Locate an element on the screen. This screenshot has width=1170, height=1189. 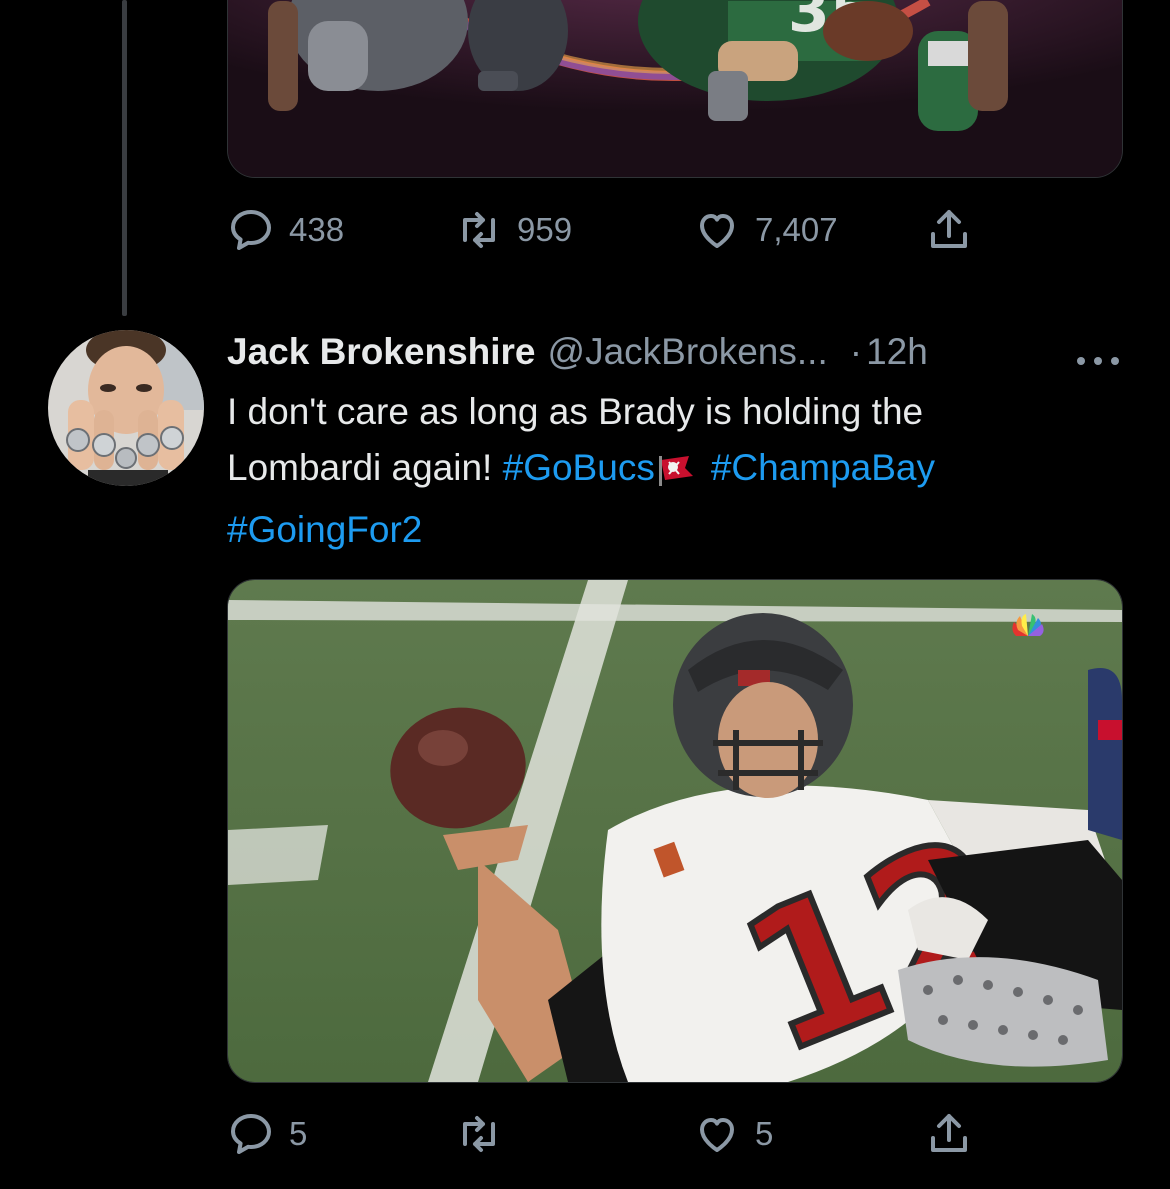
tweet-time: 12h is located at coordinates (897, 352).